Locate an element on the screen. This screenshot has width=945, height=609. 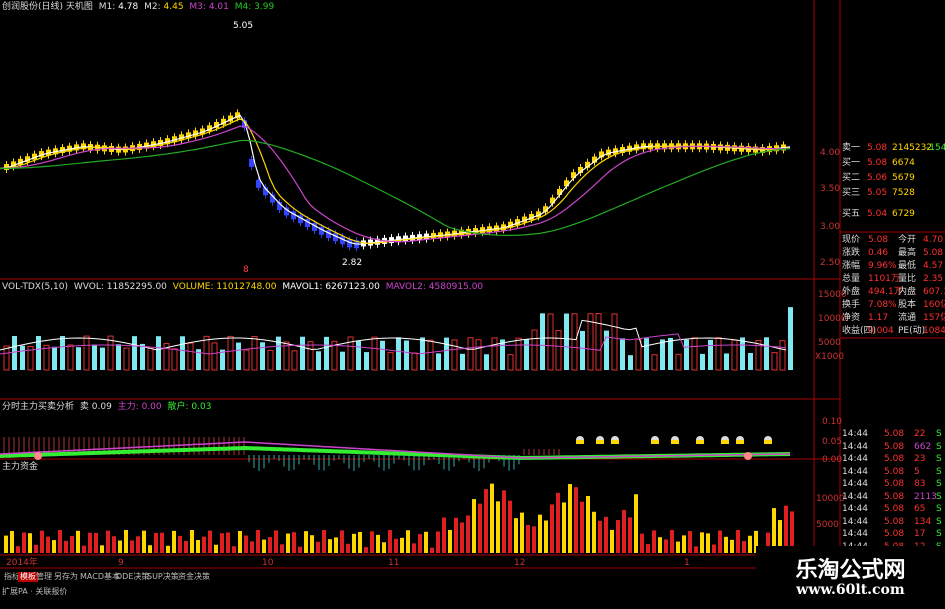
order-book-row: 买五 5.04 6729 is located at coordinates (892, 214).